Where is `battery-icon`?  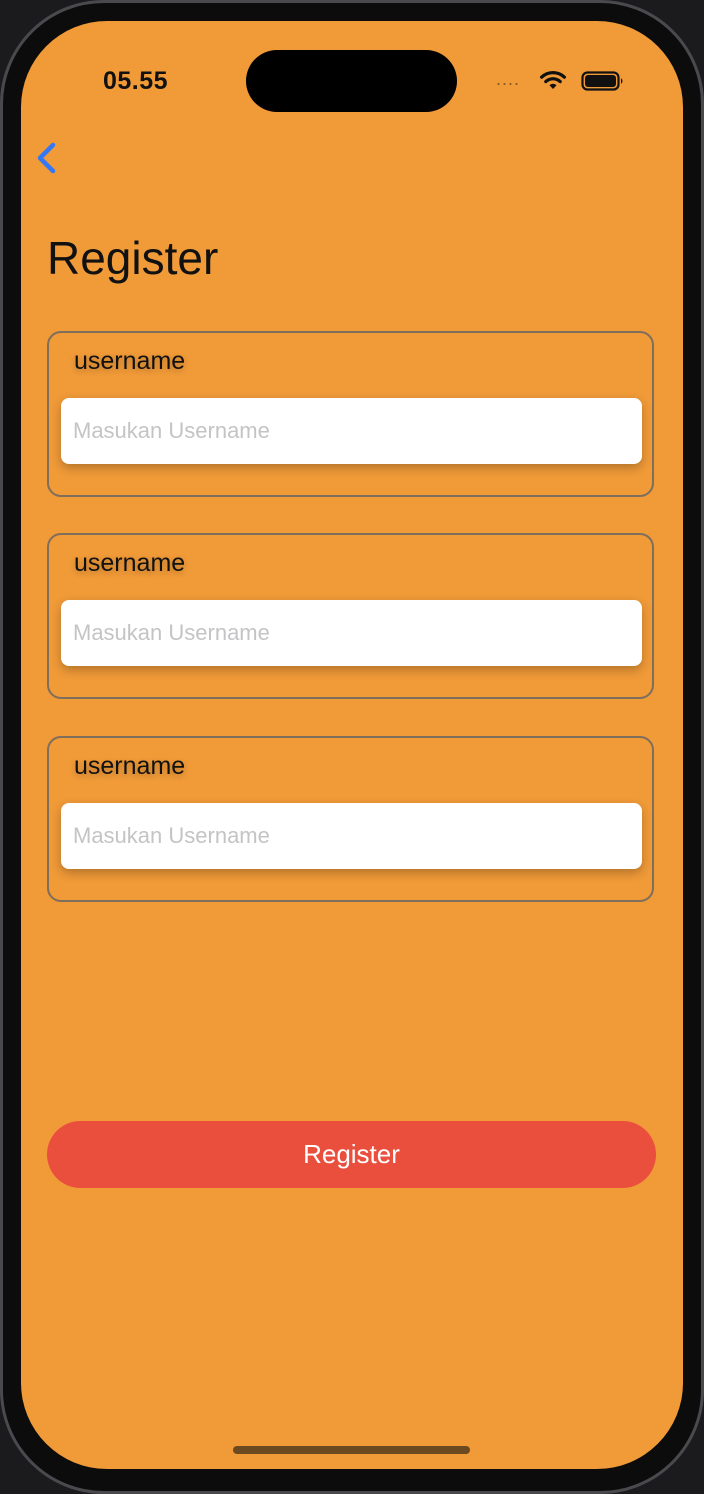
battery-icon is located at coordinates (602, 81).